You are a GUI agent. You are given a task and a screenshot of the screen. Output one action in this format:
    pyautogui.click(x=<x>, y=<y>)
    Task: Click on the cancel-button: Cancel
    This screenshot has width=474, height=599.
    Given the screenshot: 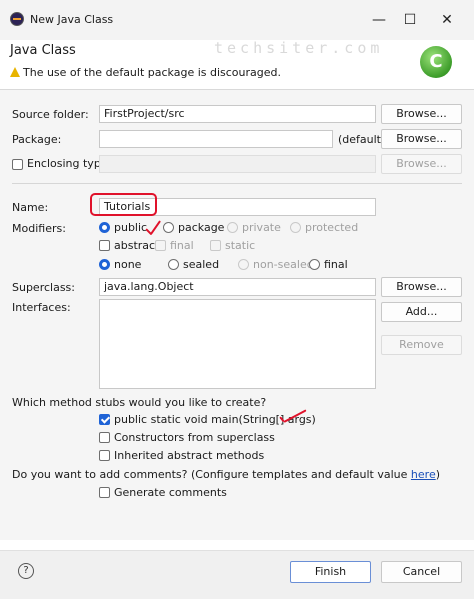 What is the action you would take?
    pyautogui.click(x=421, y=572)
    